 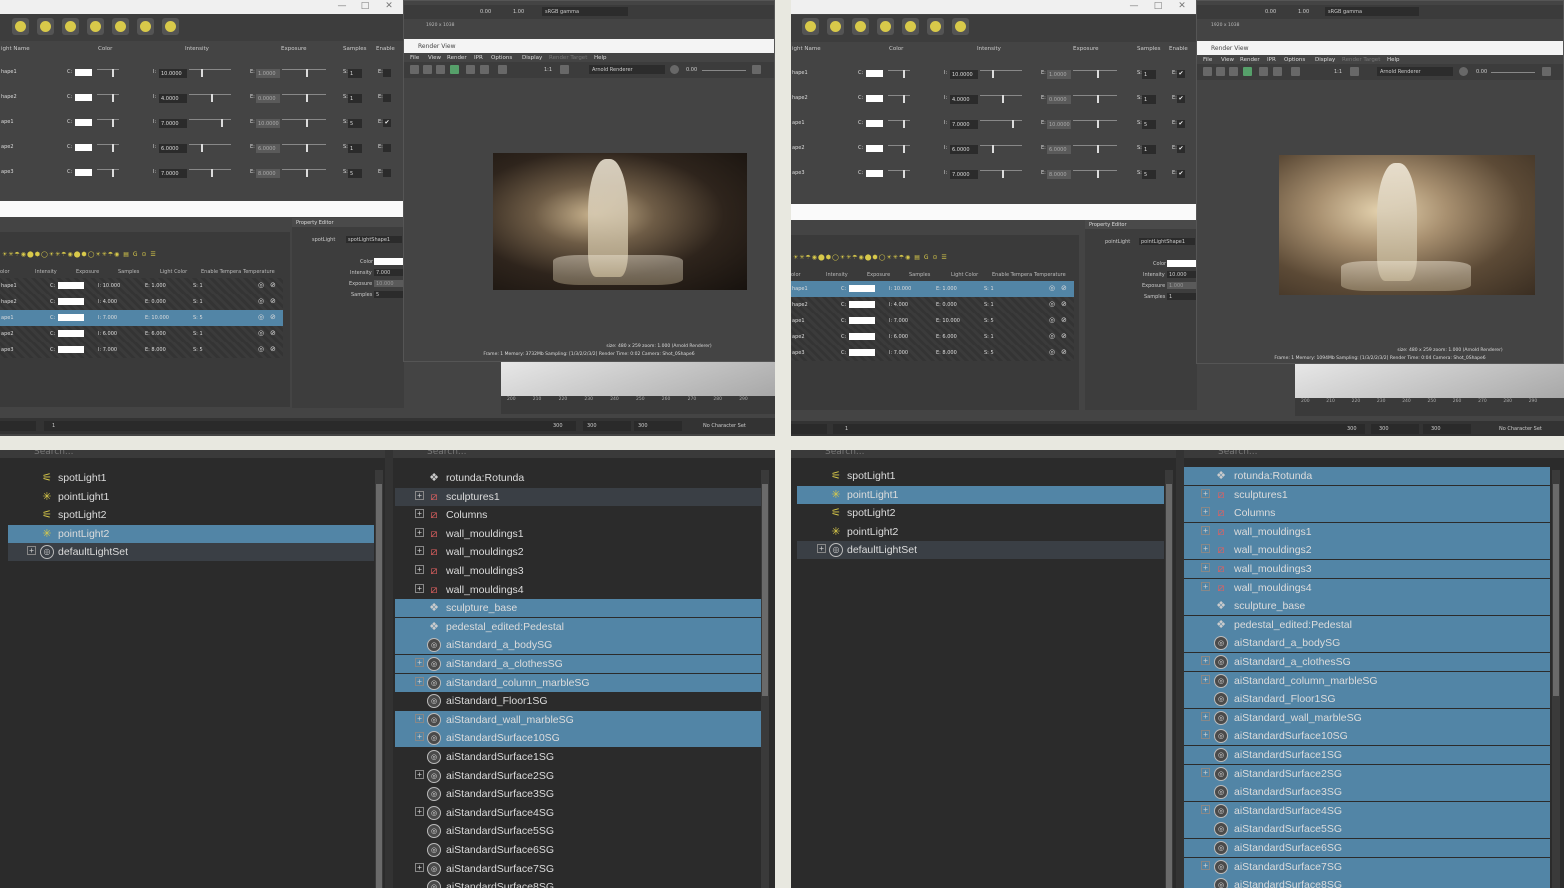 What do you see at coordinates (1367, 606) in the screenshot?
I see `outliner-item: ❖ sculpture_base` at bounding box center [1367, 606].